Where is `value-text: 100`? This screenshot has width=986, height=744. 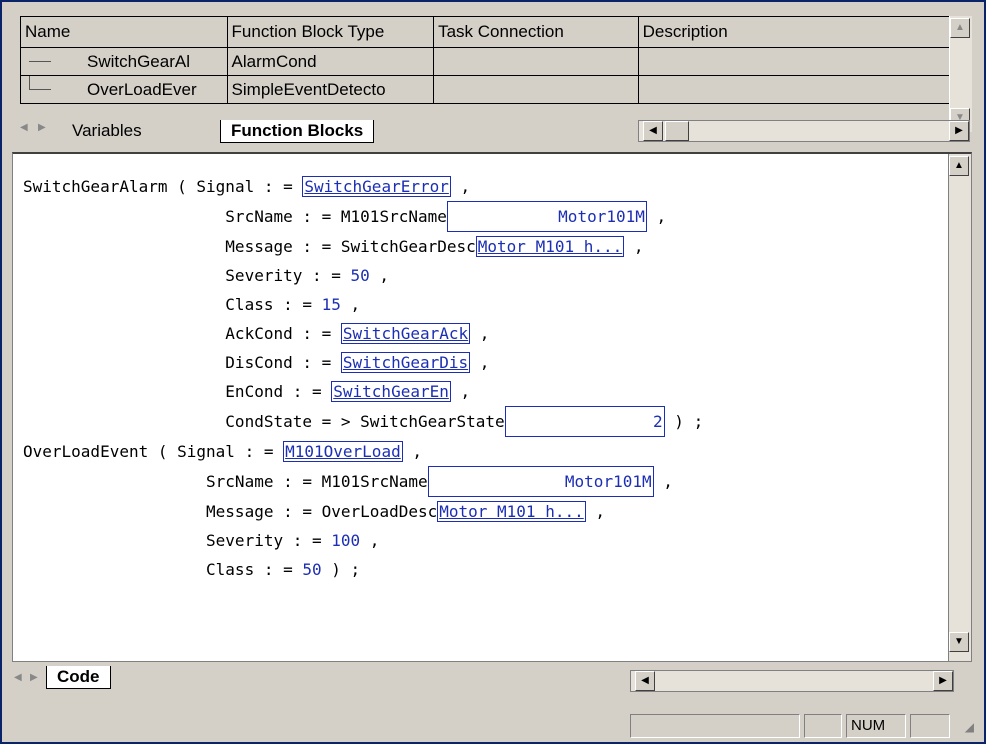 value-text: 100 is located at coordinates (346, 540).